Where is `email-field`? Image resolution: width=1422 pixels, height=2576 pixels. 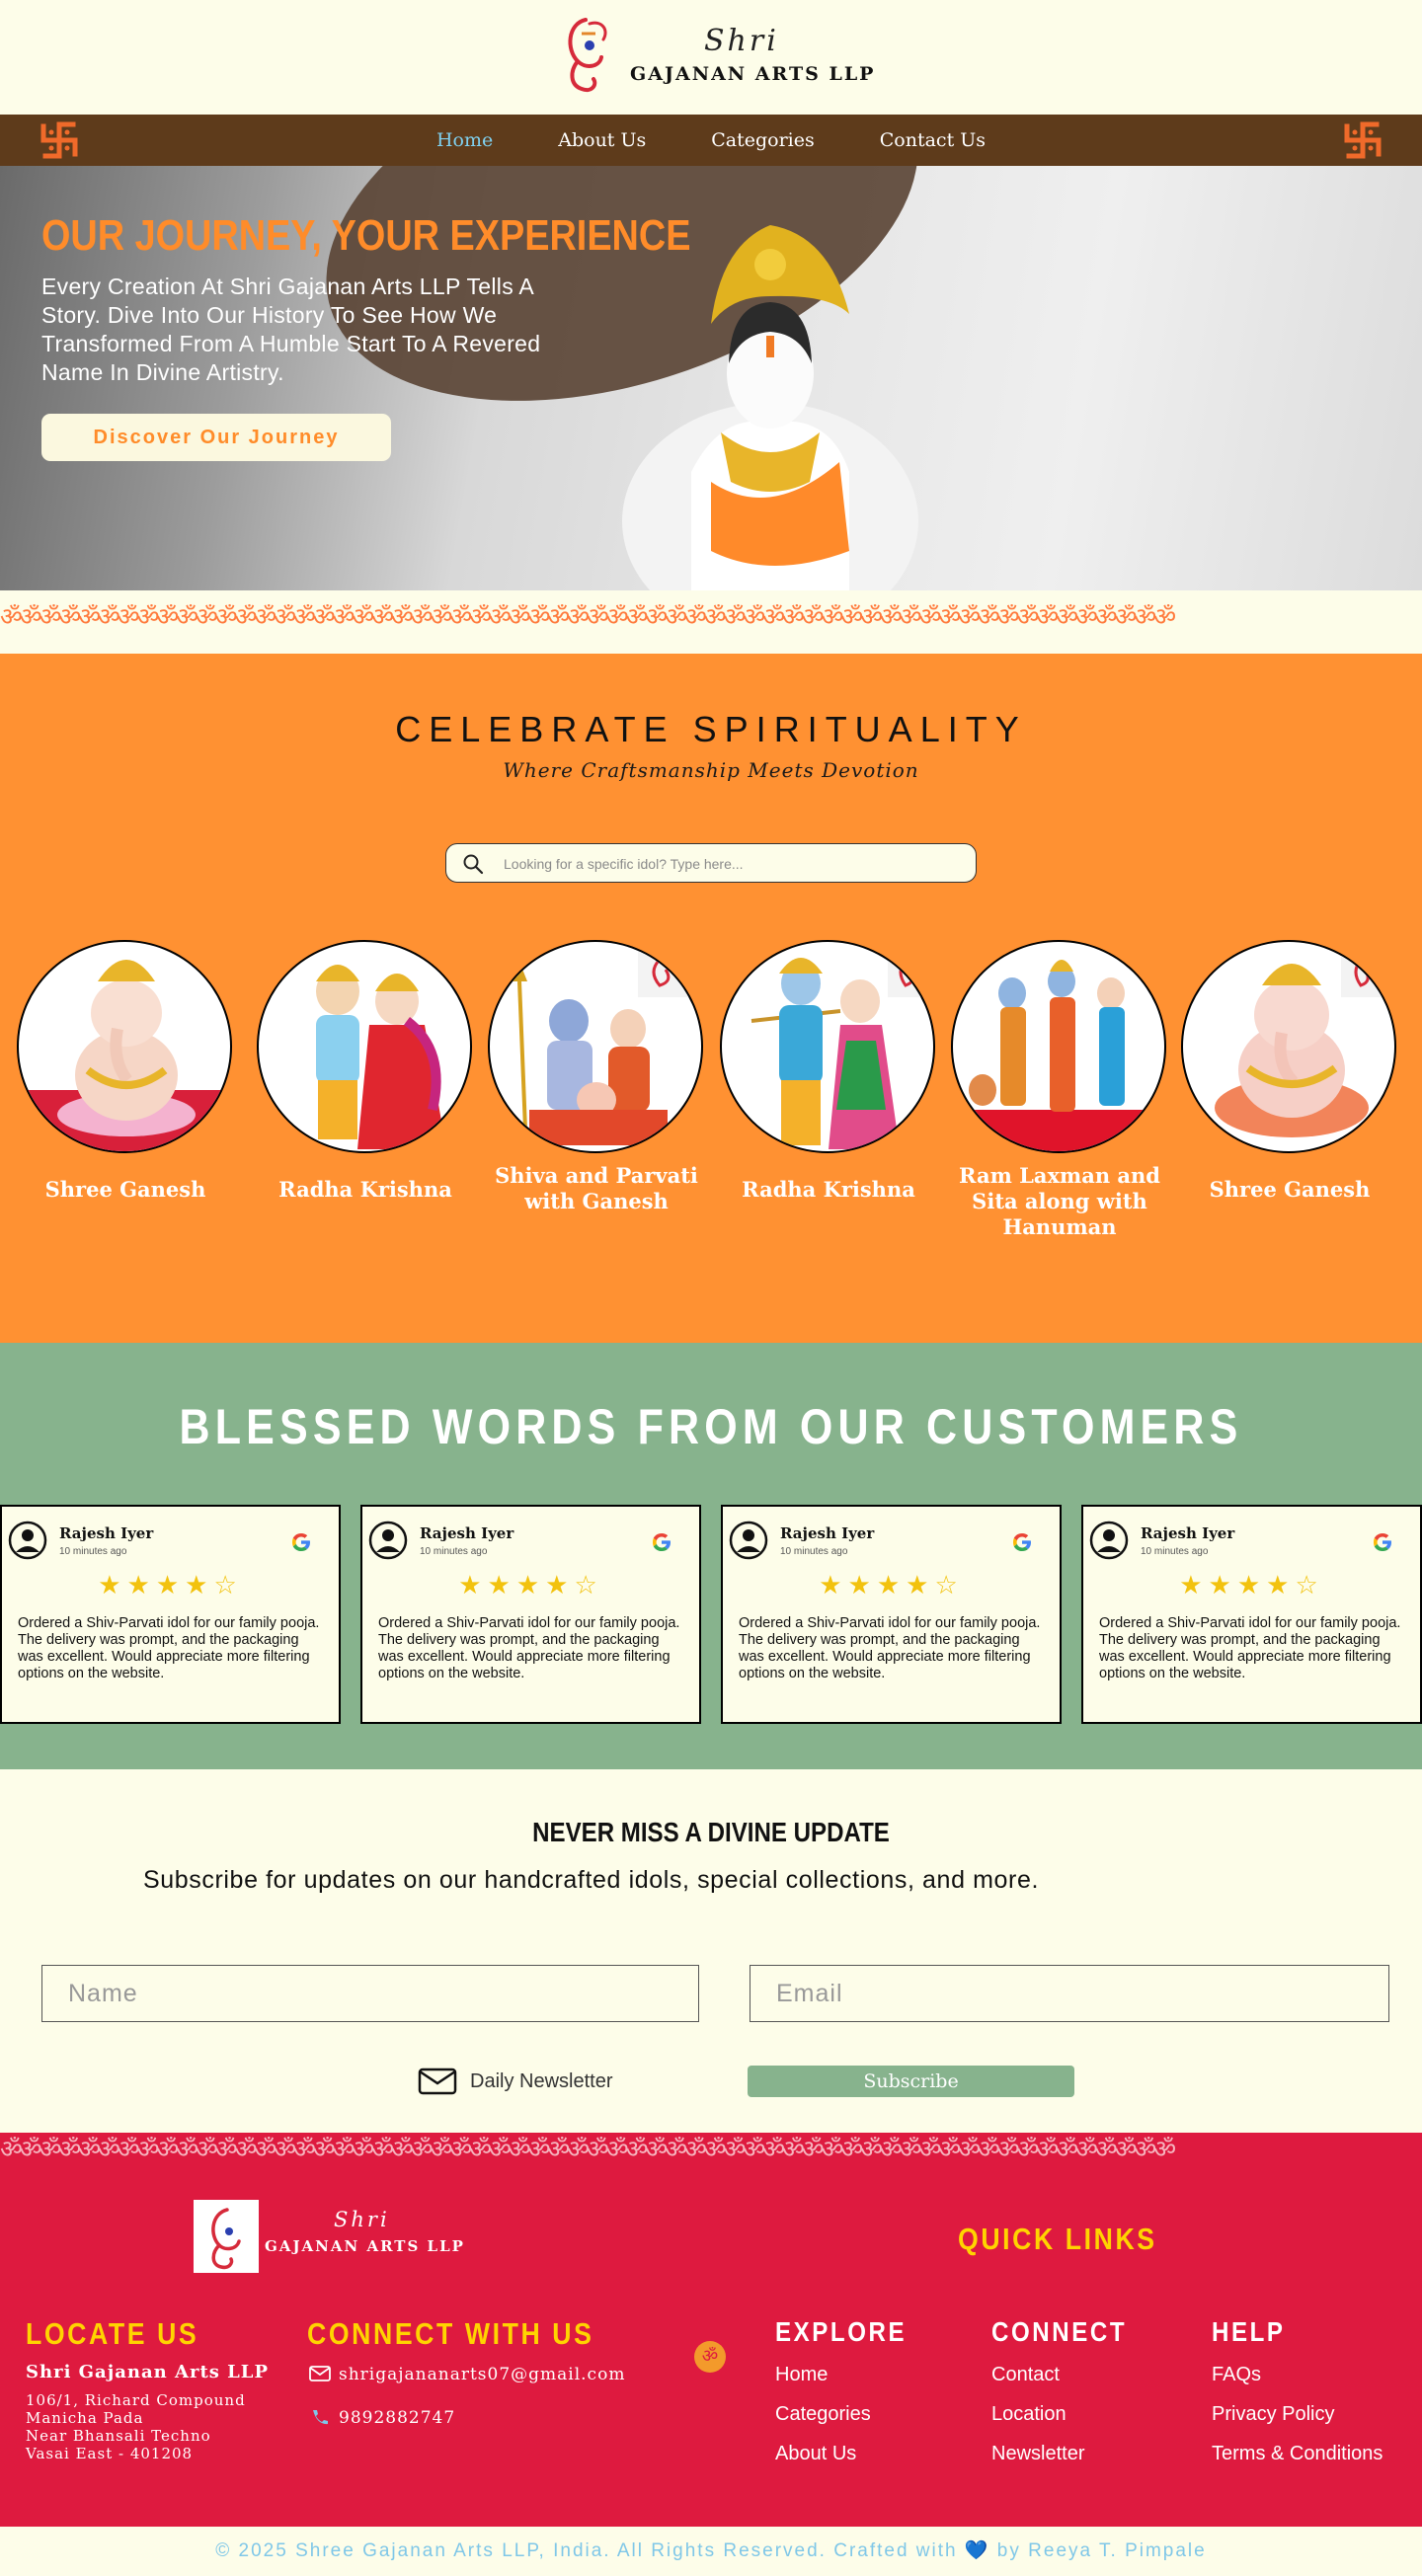
email-field is located at coordinates (1070, 1993).